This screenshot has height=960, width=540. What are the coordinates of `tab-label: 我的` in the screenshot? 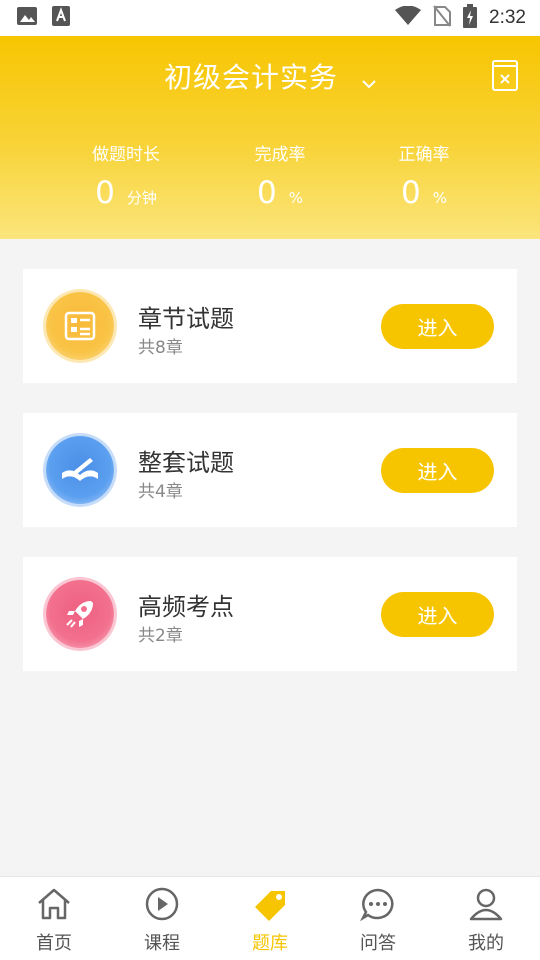 It's located at (486, 943).